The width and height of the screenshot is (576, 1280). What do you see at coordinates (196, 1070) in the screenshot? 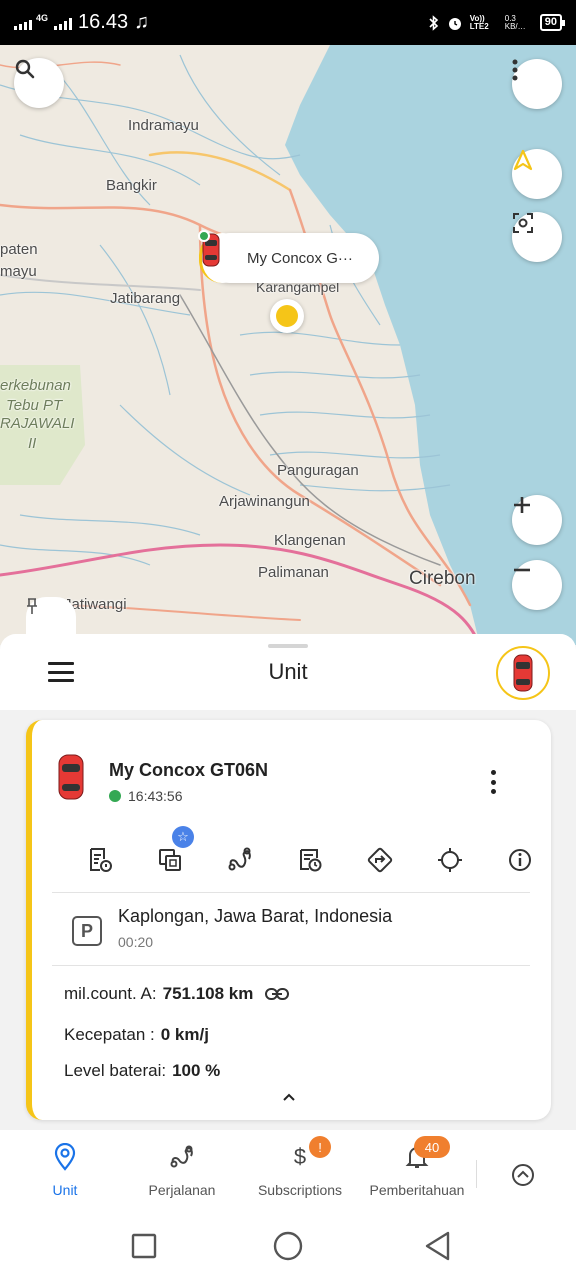
I see `battery-value: 100 %` at bounding box center [196, 1070].